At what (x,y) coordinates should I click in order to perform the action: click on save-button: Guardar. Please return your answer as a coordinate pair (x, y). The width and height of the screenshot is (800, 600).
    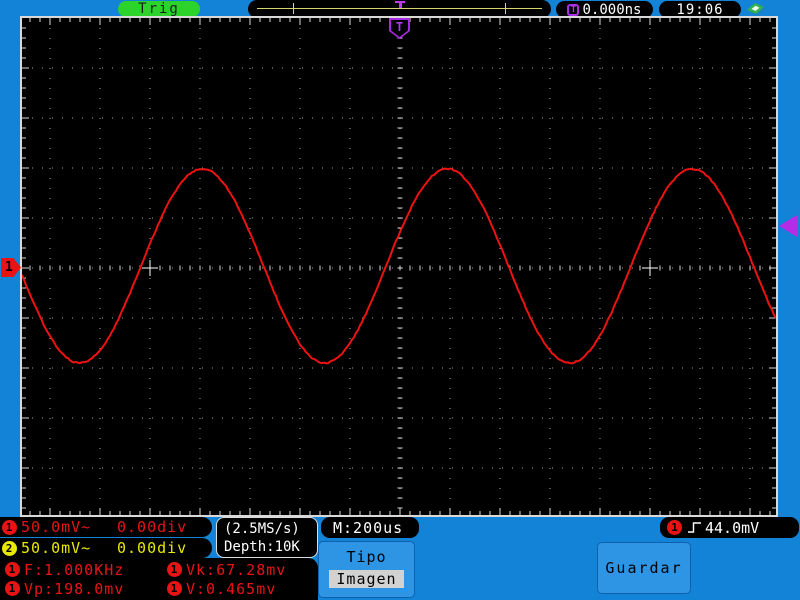
    Looking at the image, I should click on (644, 568).